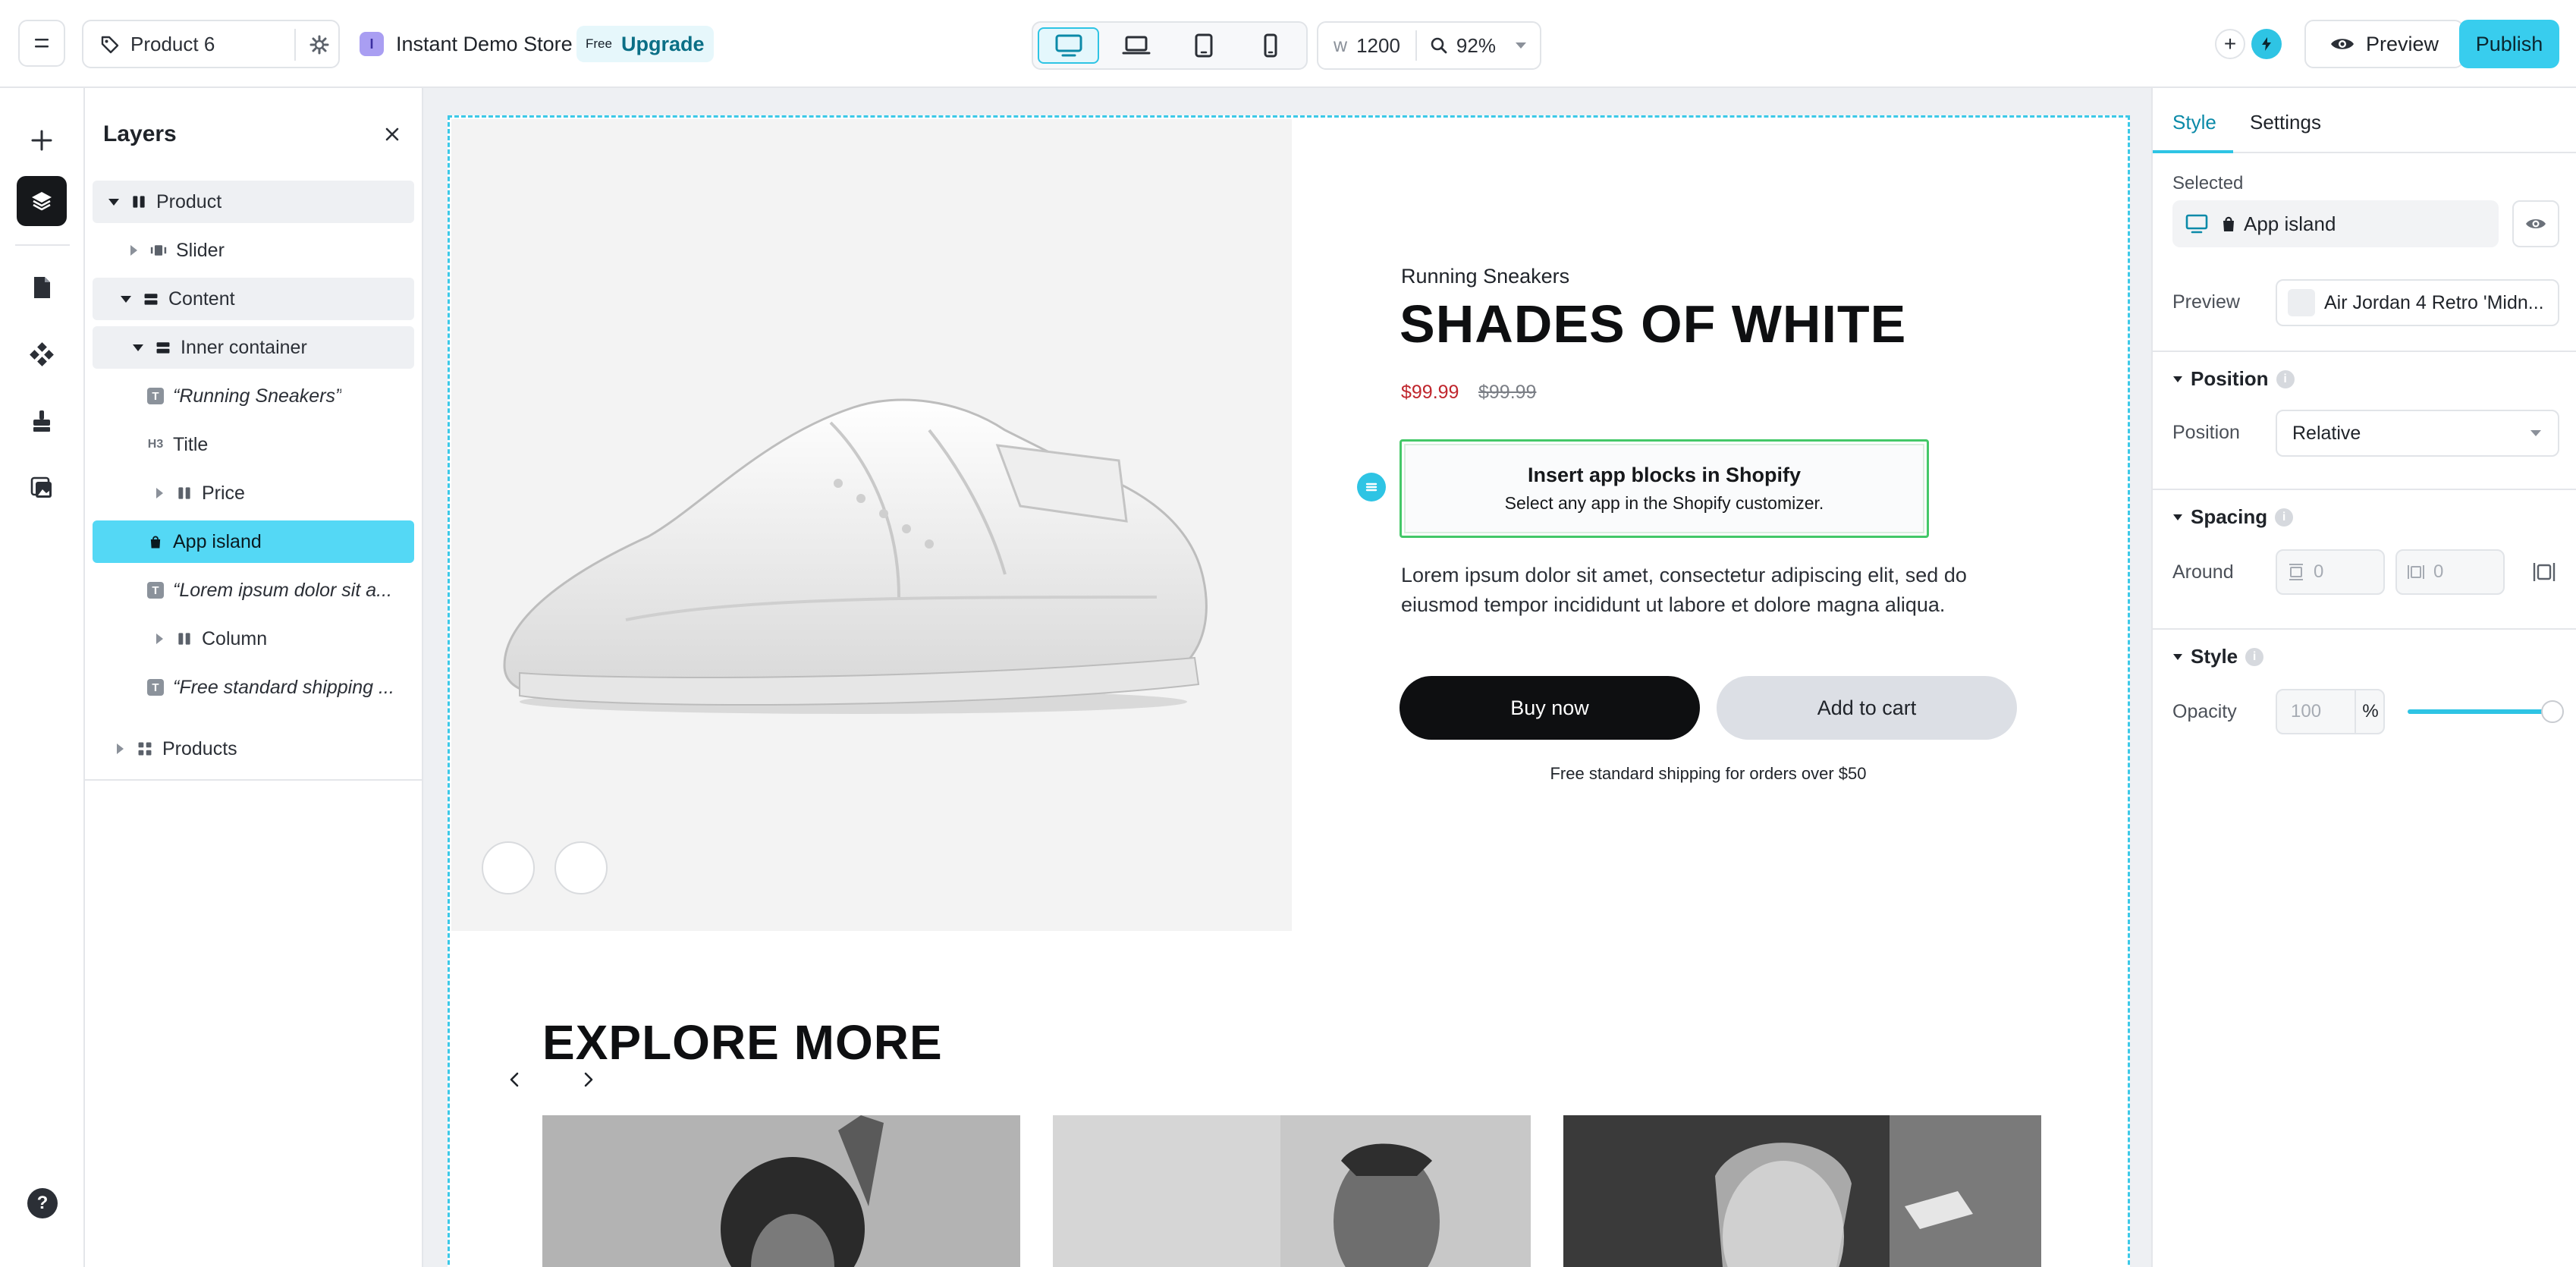 The width and height of the screenshot is (2576, 1267). Describe the element at coordinates (253, 639) in the screenshot. I see `layer-column: Column` at that location.